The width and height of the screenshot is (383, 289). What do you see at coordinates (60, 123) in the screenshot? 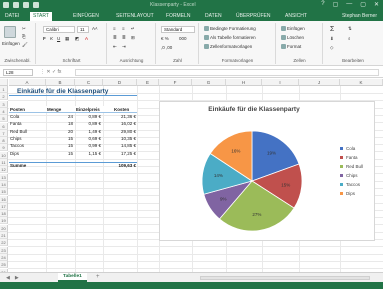
I see `cell-menge: 18` at bounding box center [60, 123].